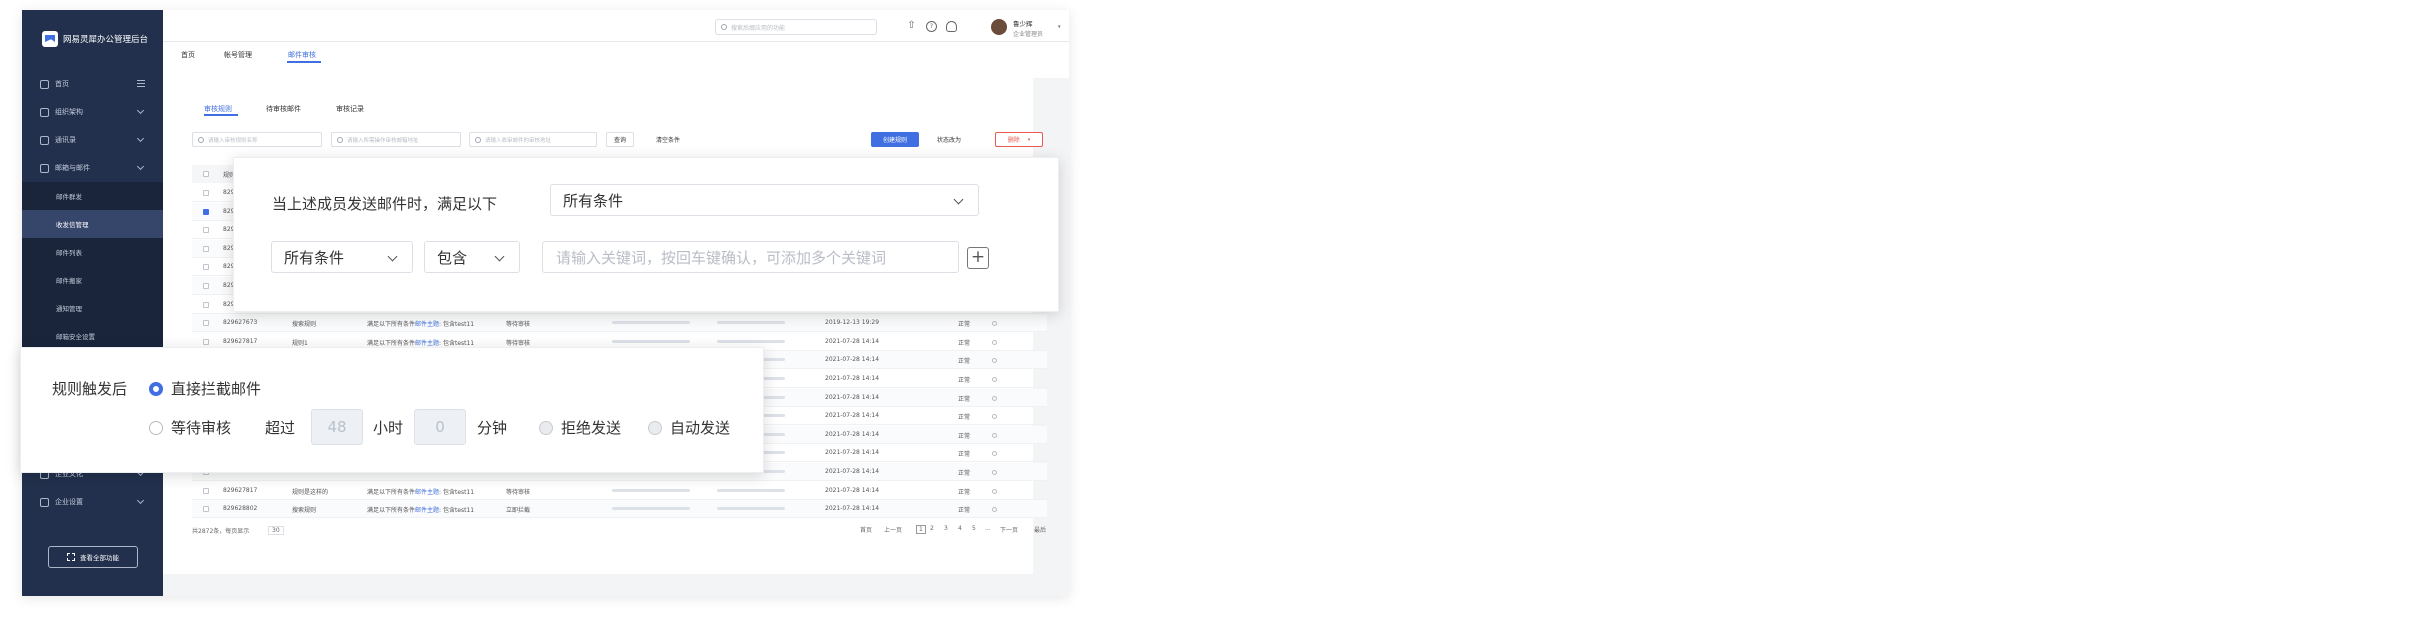  Describe the element at coordinates (93, 557) in the screenshot. I see `all-functions-button: 查看全部功能` at that location.